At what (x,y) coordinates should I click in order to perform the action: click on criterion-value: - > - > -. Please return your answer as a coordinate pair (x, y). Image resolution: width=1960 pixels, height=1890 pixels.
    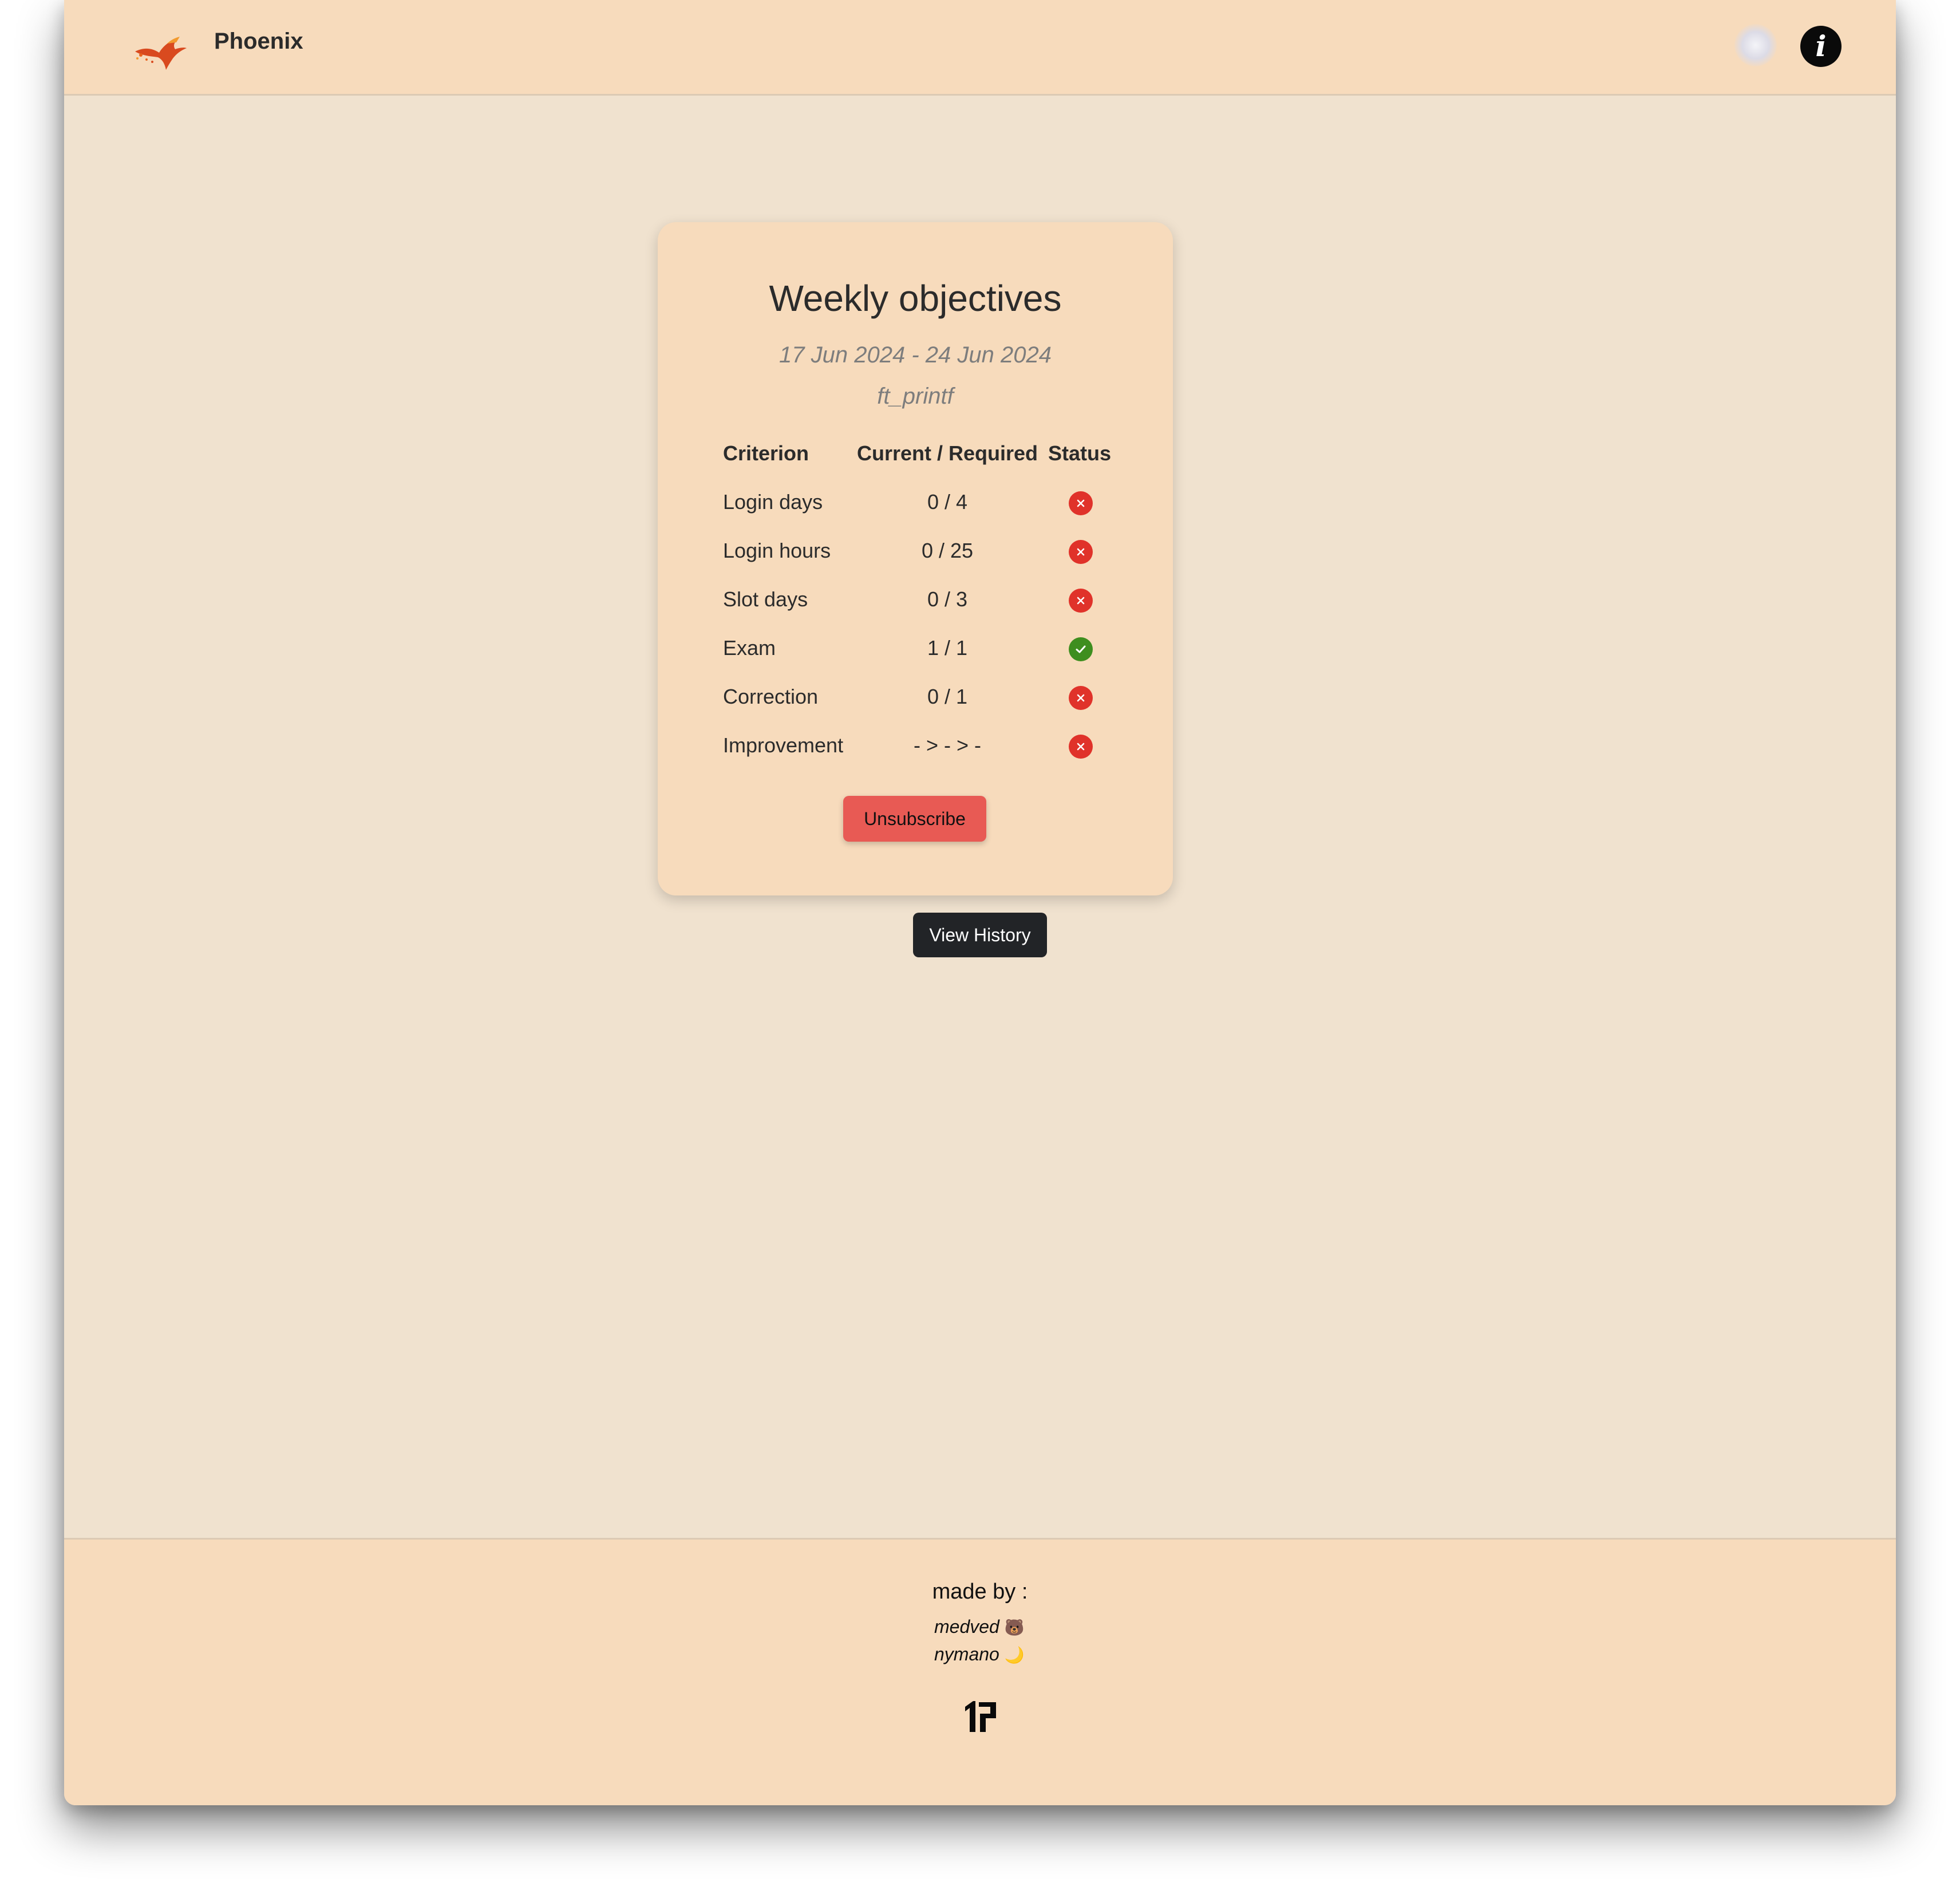
    Looking at the image, I should click on (948, 745).